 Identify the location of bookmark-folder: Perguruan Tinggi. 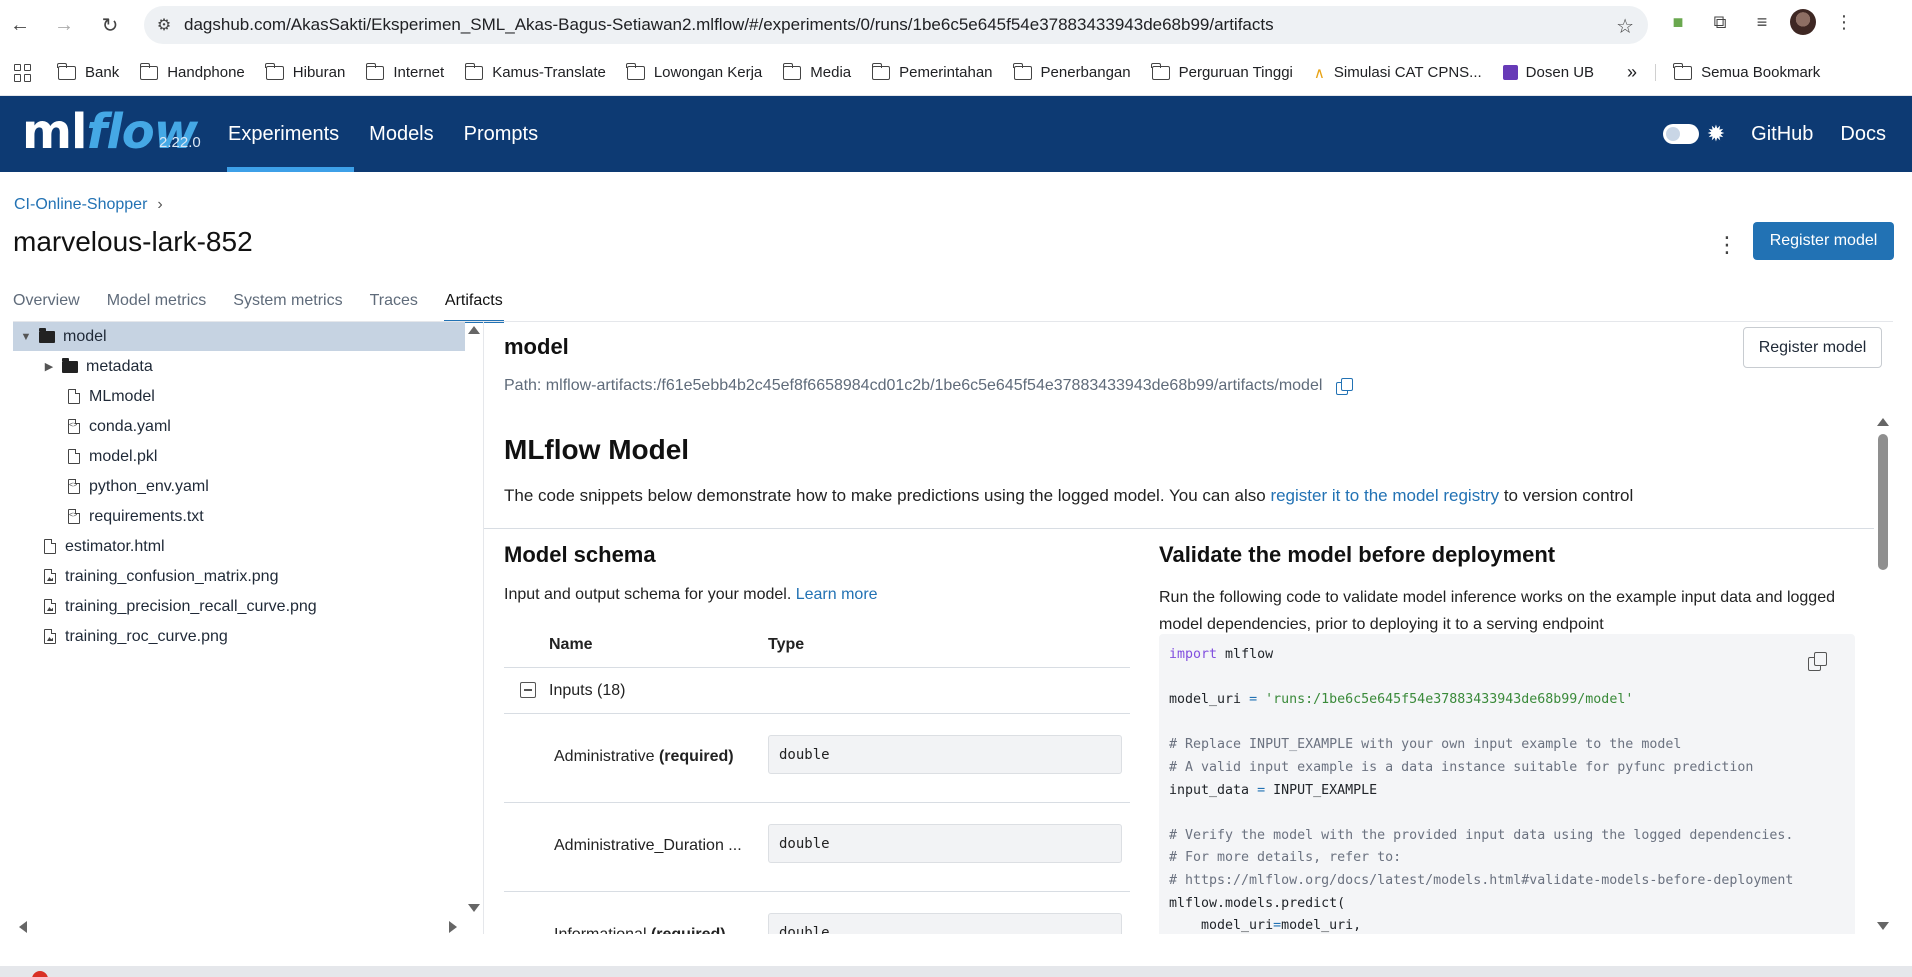
(1222, 71).